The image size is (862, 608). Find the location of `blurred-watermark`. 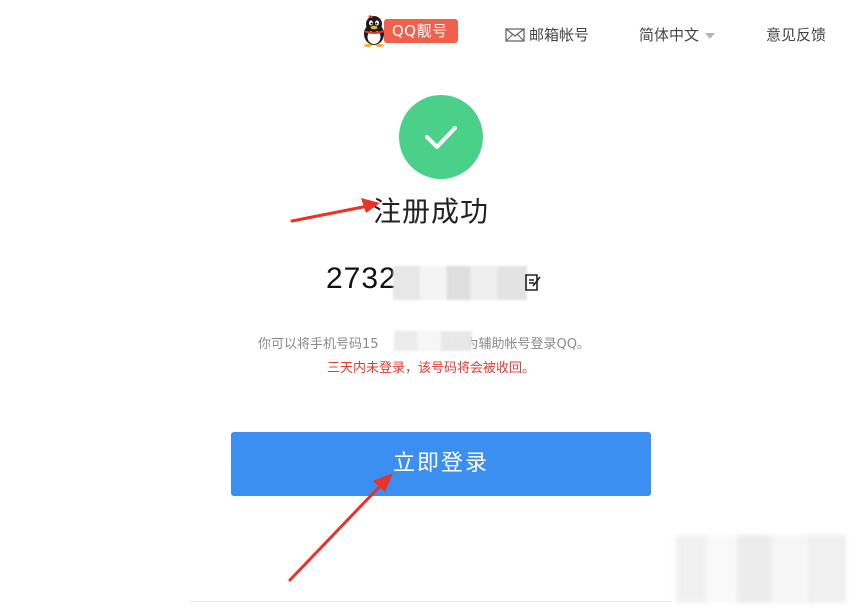

blurred-watermark is located at coordinates (761, 569).